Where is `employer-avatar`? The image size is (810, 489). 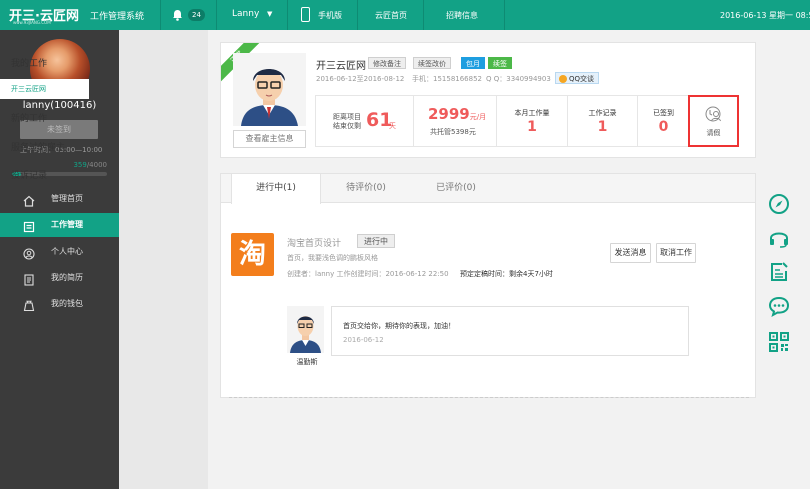 employer-avatar is located at coordinates (269, 89).